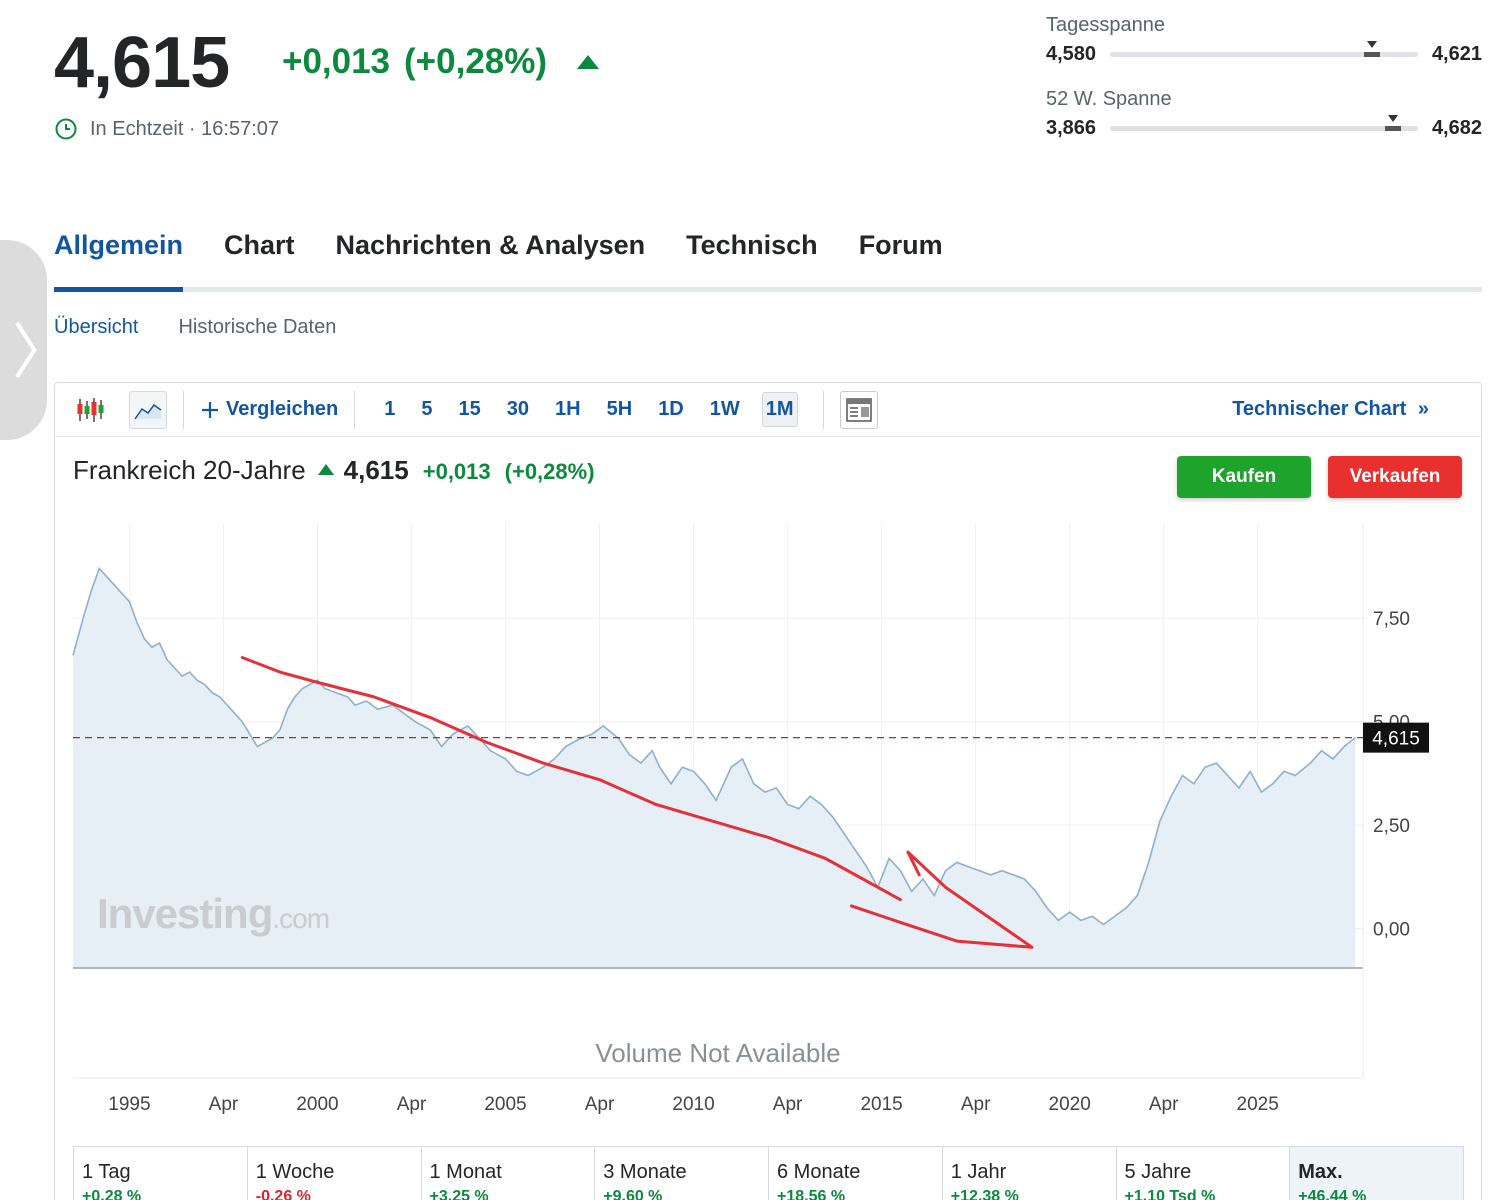  Describe the element at coordinates (717, 1053) in the screenshot. I see `volume-not-available-label: Volume Not Available` at that location.